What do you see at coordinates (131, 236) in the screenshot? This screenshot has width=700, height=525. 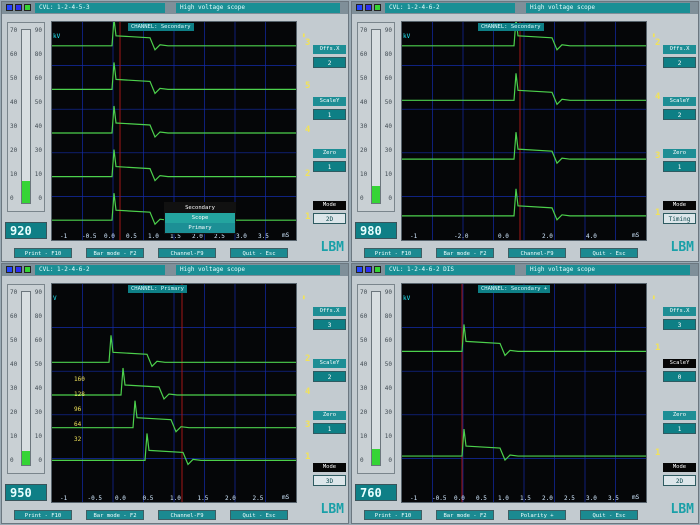 I see `x-tick-label: 0.5` at bounding box center [131, 236].